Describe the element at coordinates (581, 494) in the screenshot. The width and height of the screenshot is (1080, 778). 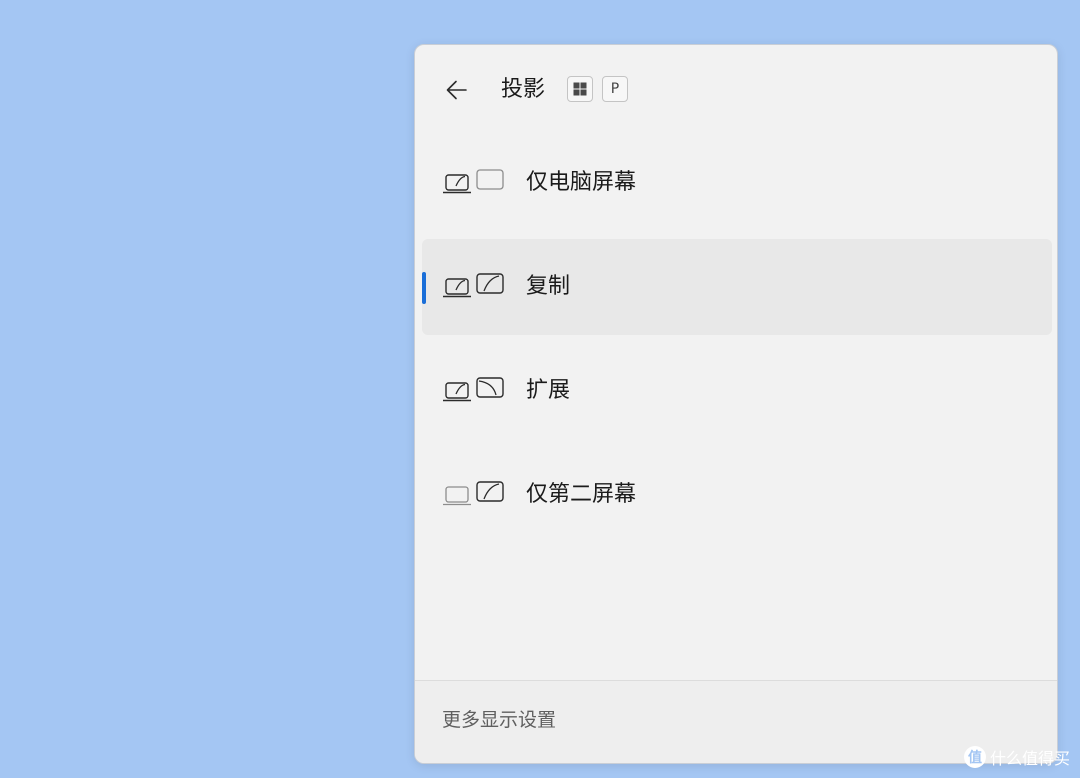
I see `option-label: 仅第二屏幕` at that location.